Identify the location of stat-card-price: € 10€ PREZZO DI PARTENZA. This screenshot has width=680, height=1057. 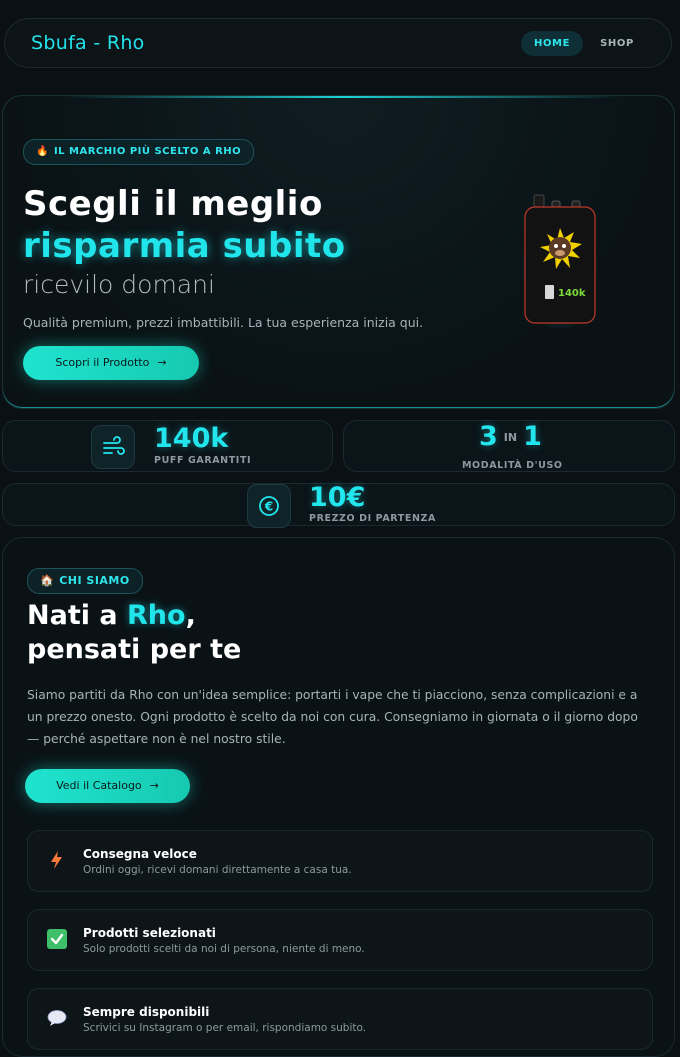
(338, 505).